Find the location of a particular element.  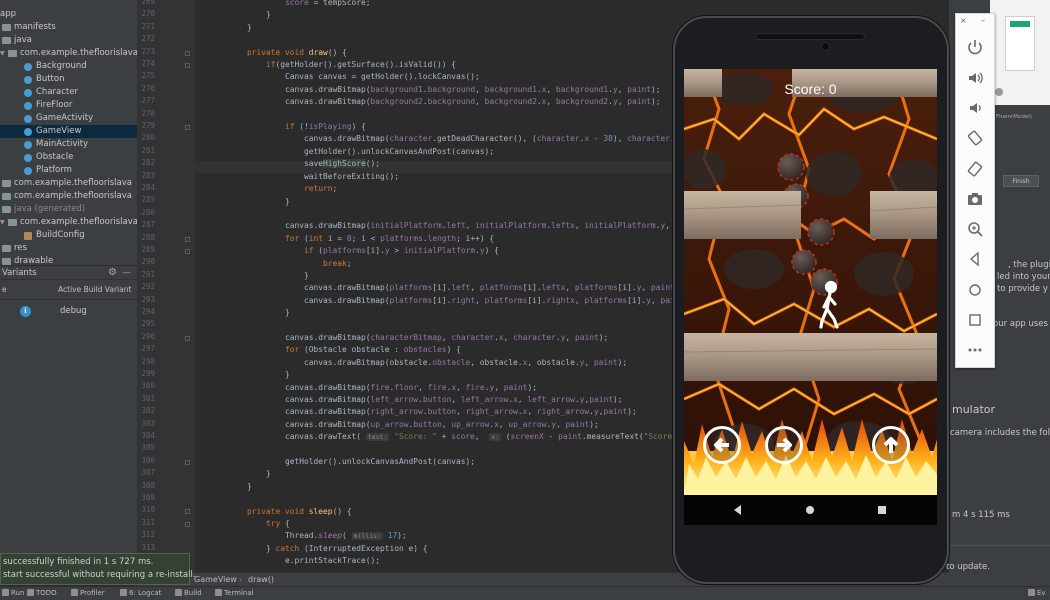

tree-item: manifests is located at coordinates (68, 27).